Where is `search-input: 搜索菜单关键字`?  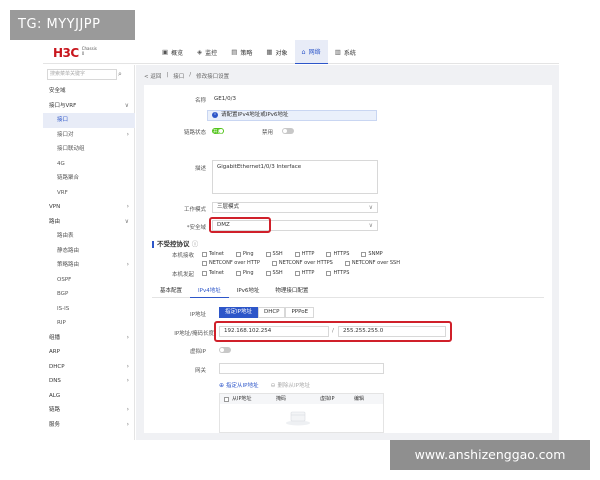 search-input: 搜索菜单关键字 is located at coordinates (82, 74).